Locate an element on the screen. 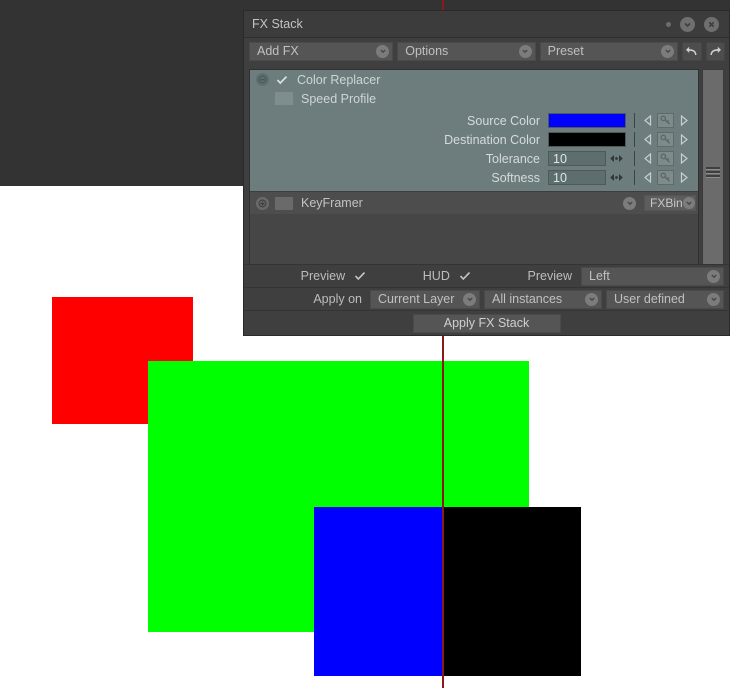  undo-button is located at coordinates (692, 51).